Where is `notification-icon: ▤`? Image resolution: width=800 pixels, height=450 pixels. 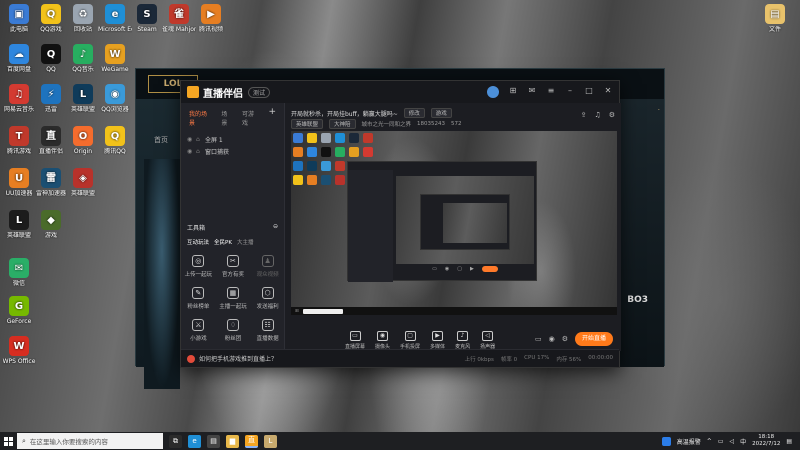 notification-icon: ▤ is located at coordinates (789, 441).